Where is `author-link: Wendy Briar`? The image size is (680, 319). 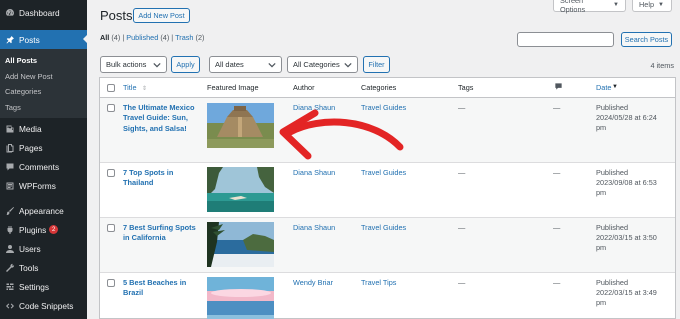 author-link: Wendy Briar is located at coordinates (313, 283).